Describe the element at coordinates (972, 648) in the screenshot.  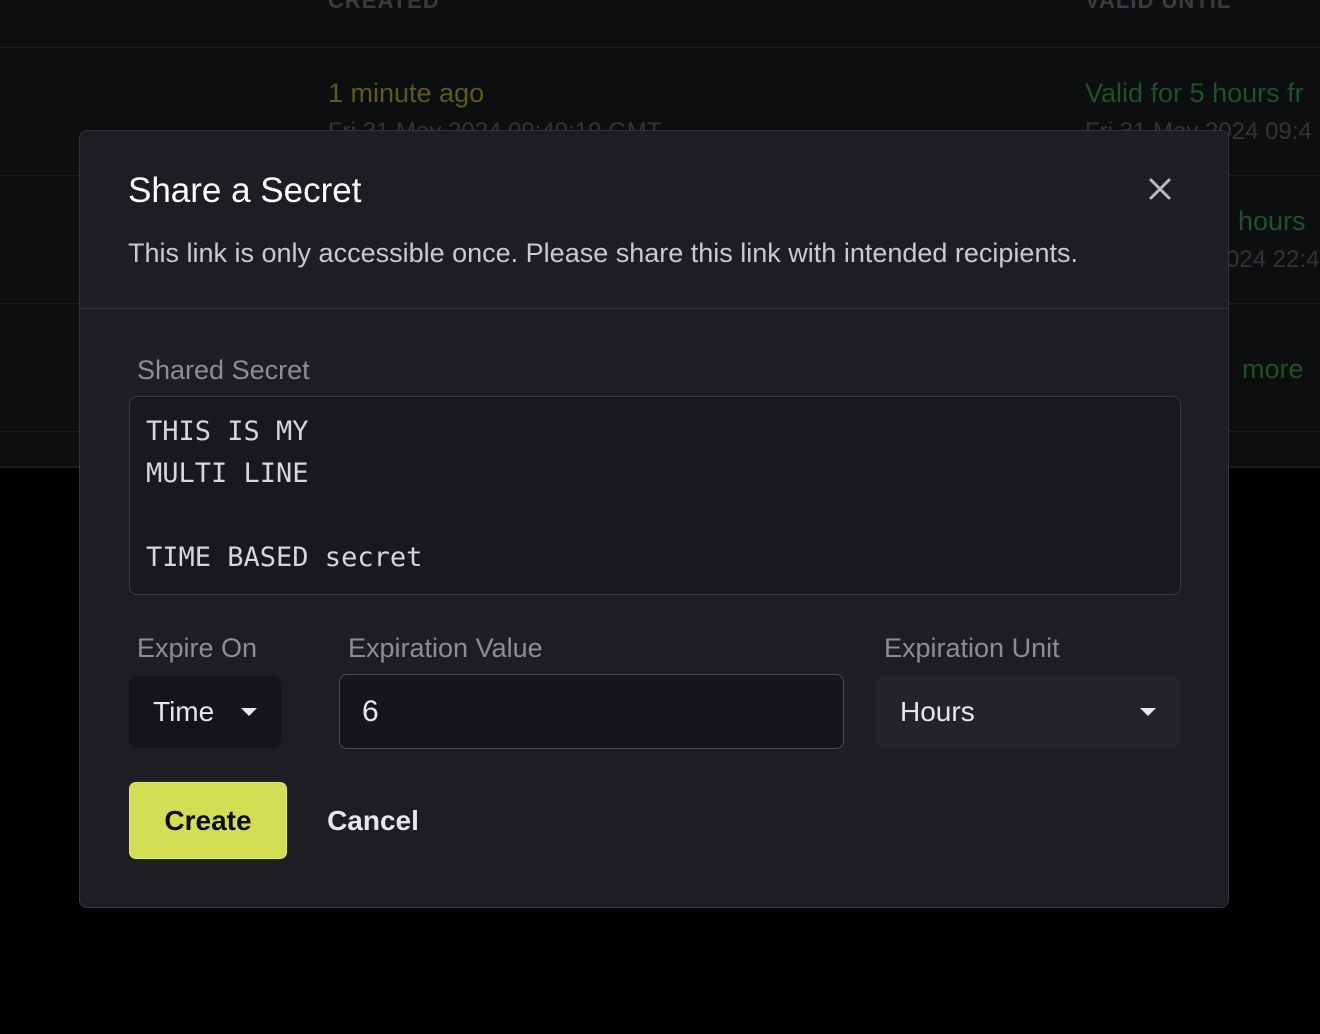
I see `expiration-unit-label: Expiration Unit` at that location.